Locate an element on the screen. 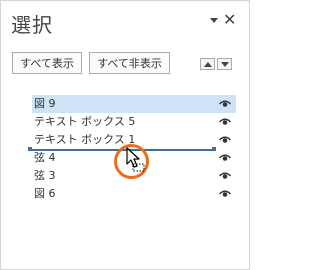 Image resolution: width=320 pixels, height=270 pixels. send-backward-button is located at coordinates (224, 64).